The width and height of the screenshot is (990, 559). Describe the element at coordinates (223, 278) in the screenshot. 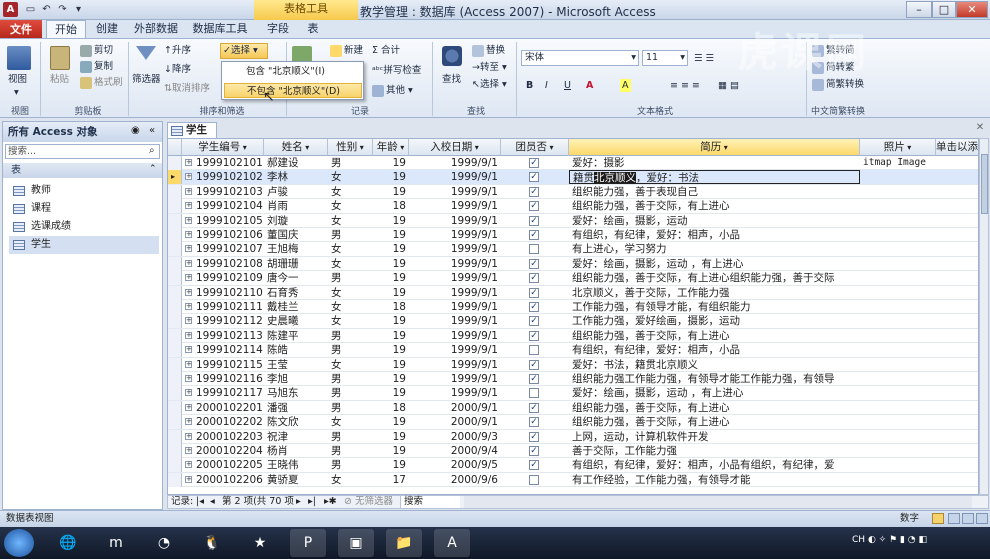

I see `cell-student-id: 1999102109` at that location.